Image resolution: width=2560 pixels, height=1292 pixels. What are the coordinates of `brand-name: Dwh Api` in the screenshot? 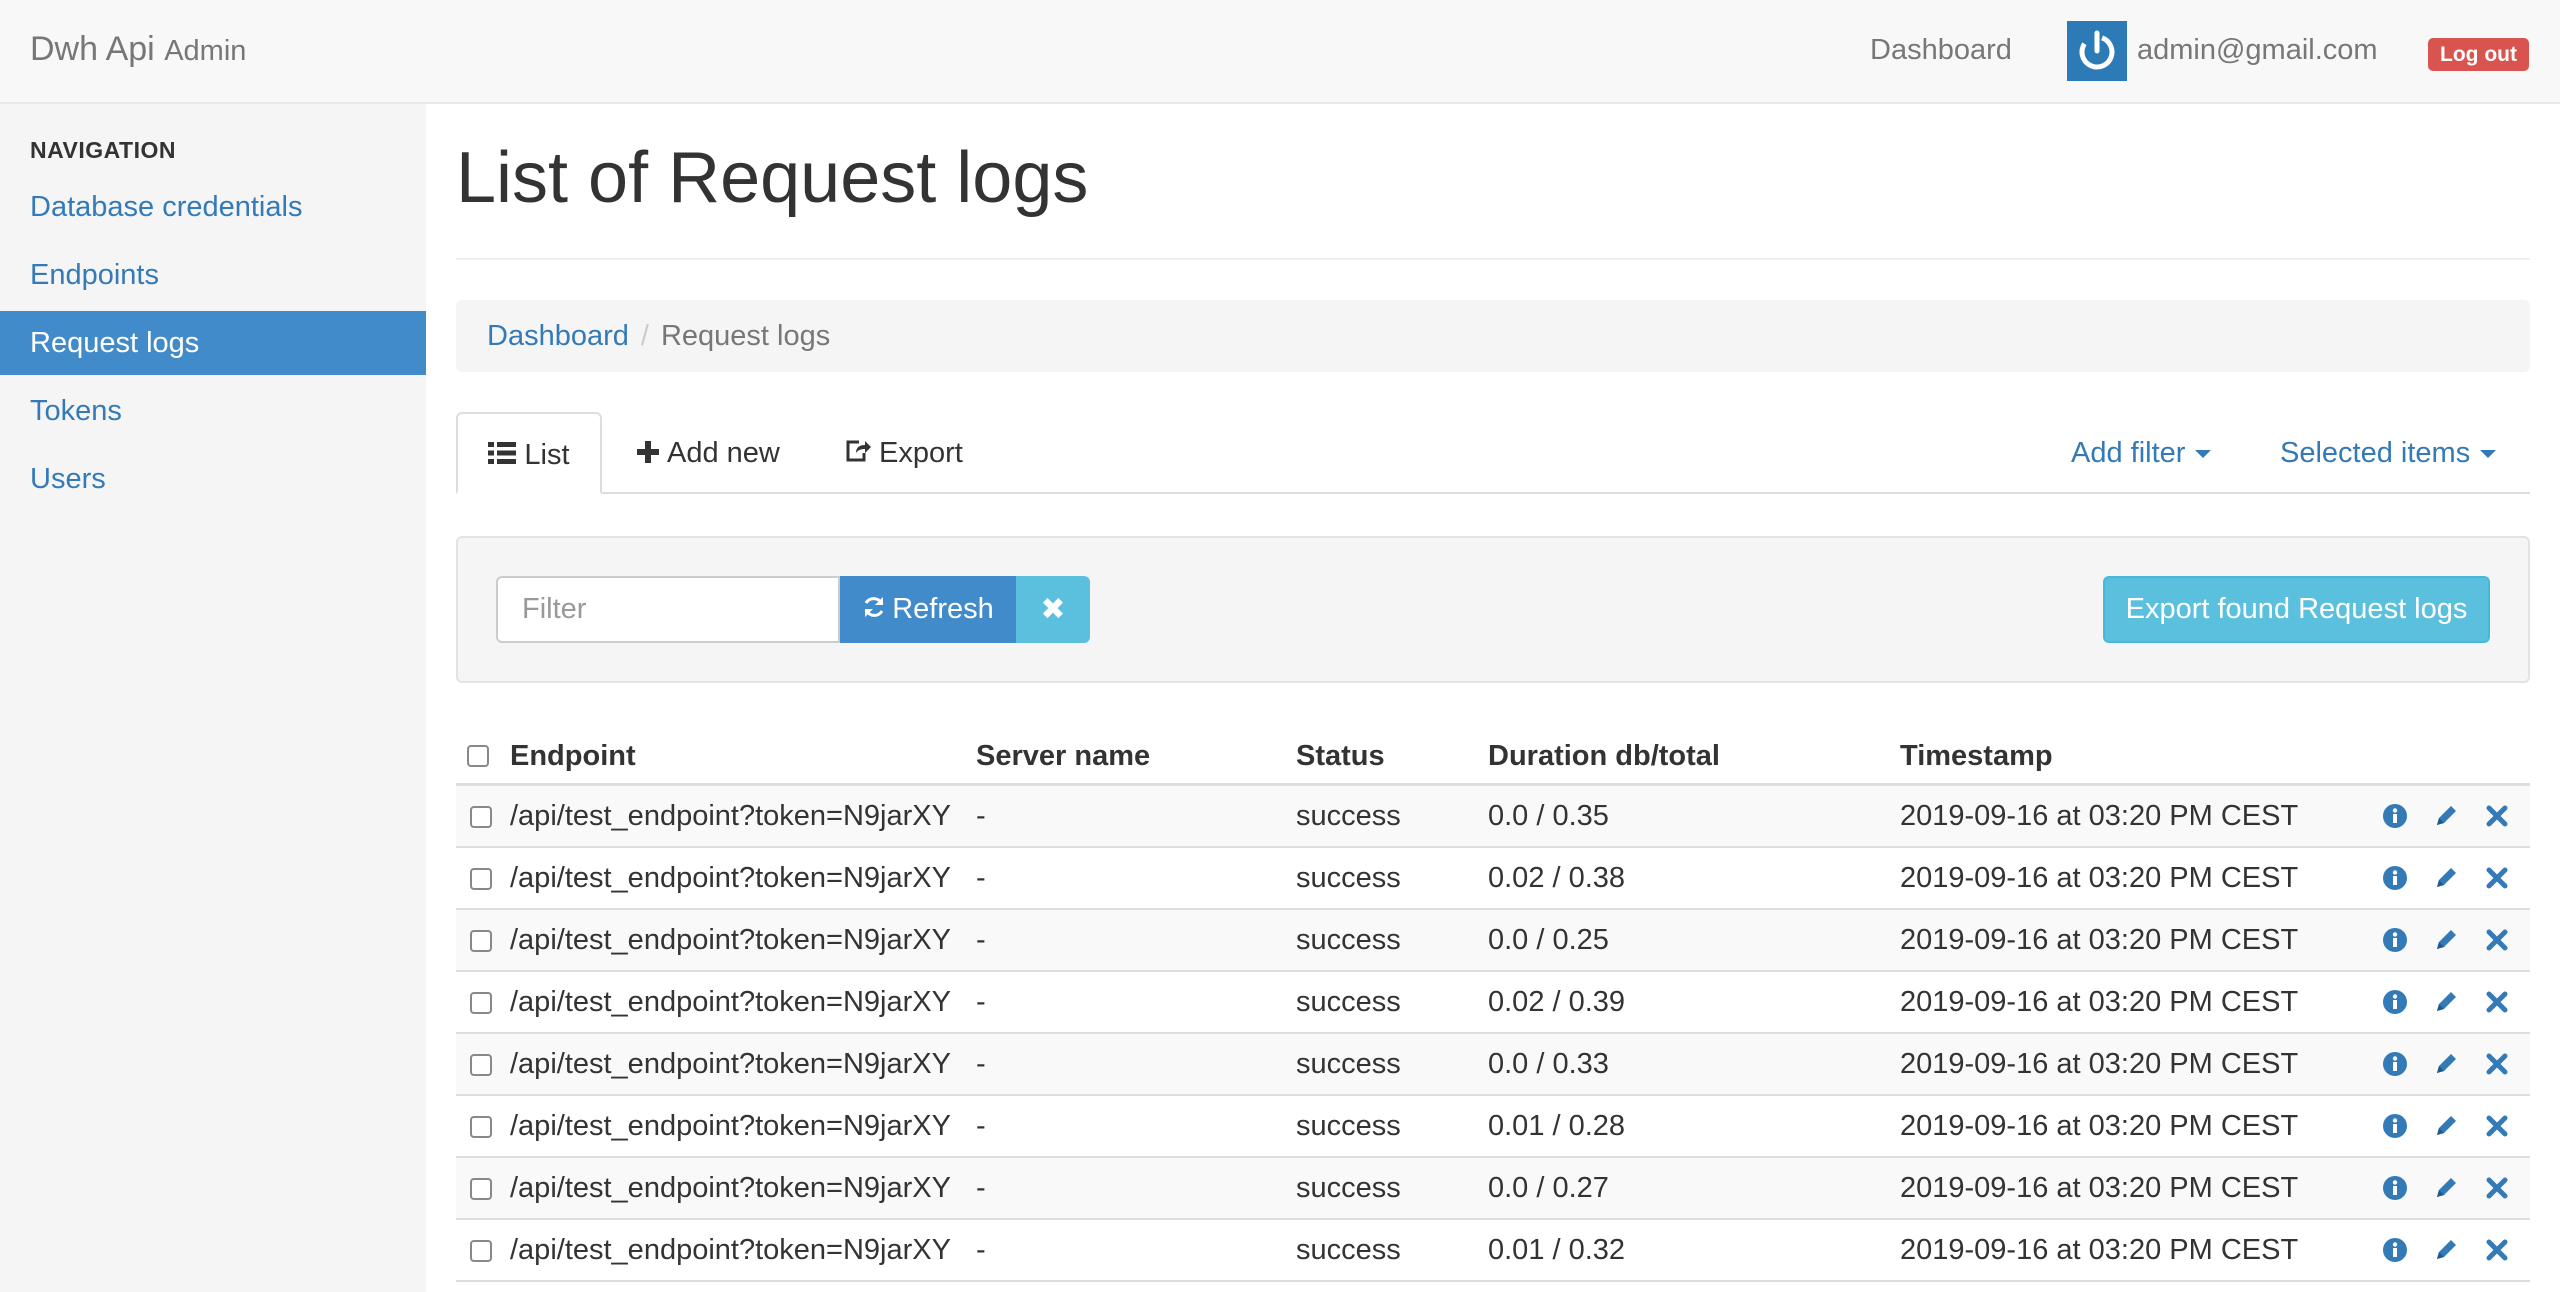 It's located at (92, 49).